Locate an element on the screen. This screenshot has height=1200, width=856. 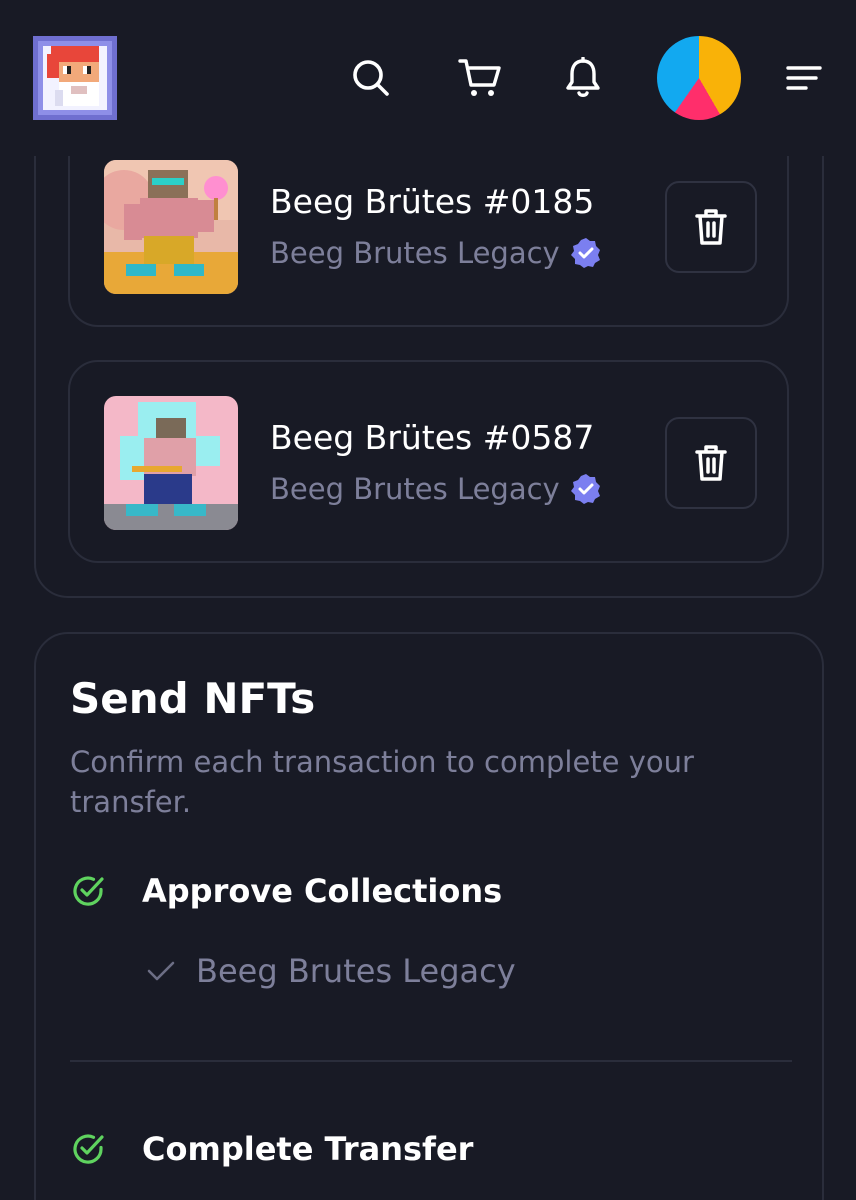
sub-step-item: Beeg Brutes Legacy is located at coordinates (331, 971).